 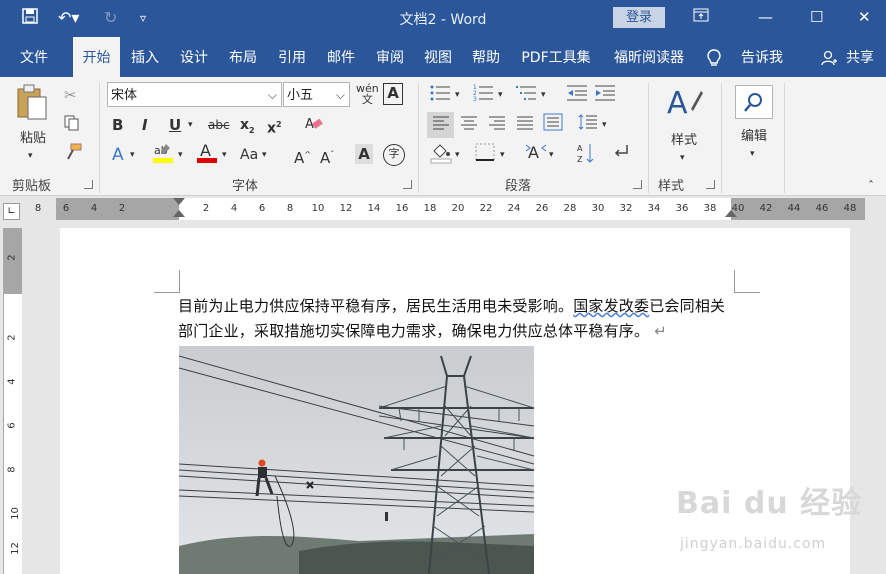 What do you see at coordinates (292, 57) in the screenshot?
I see `tab-references: 引用` at bounding box center [292, 57].